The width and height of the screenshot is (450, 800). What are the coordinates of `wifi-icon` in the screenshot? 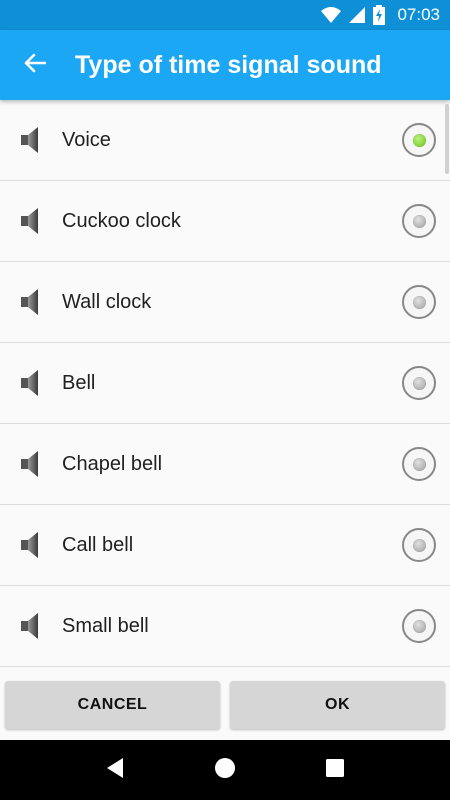 It's located at (331, 15).